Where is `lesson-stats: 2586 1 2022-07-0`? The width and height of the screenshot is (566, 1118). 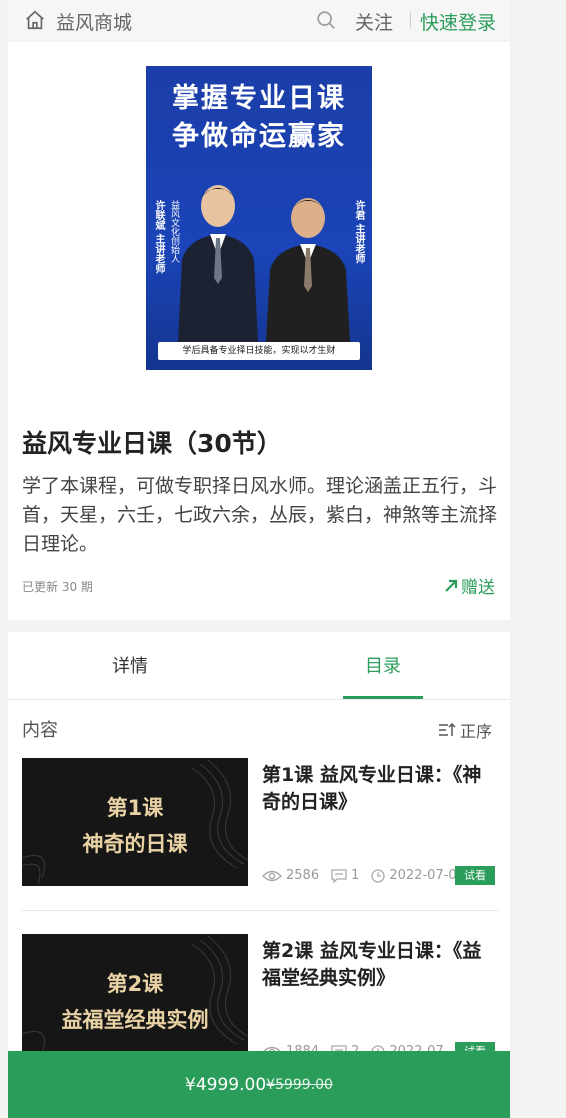 lesson-stats: 2586 1 2022-07-0 is located at coordinates (359, 875).